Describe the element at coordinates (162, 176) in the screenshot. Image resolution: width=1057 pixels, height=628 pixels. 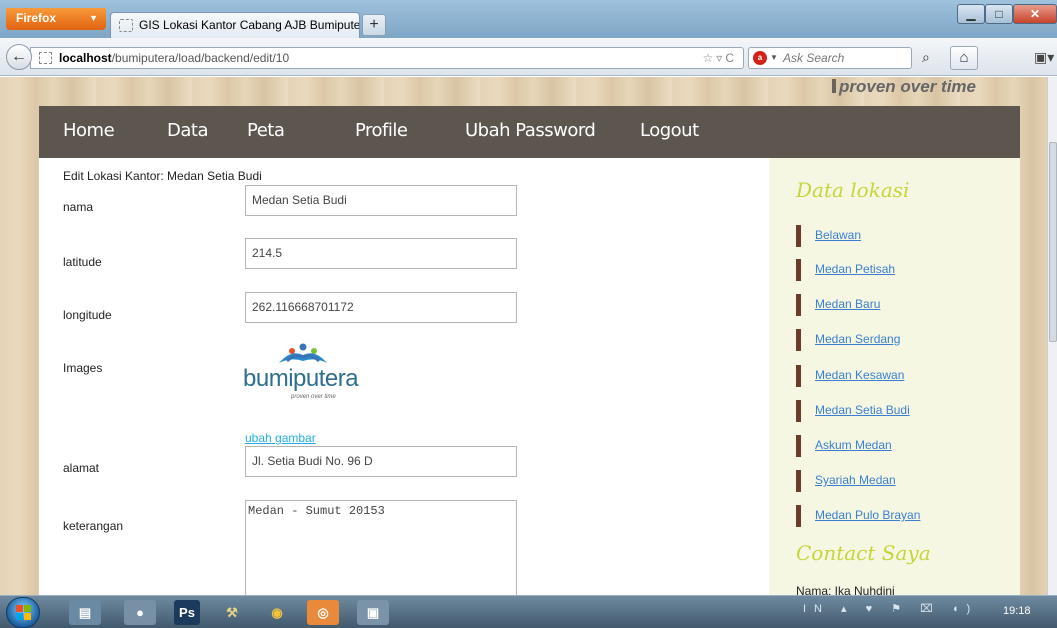
I see `page-title: Edit Lokasi Kantor: Medan Setia Budi` at that location.